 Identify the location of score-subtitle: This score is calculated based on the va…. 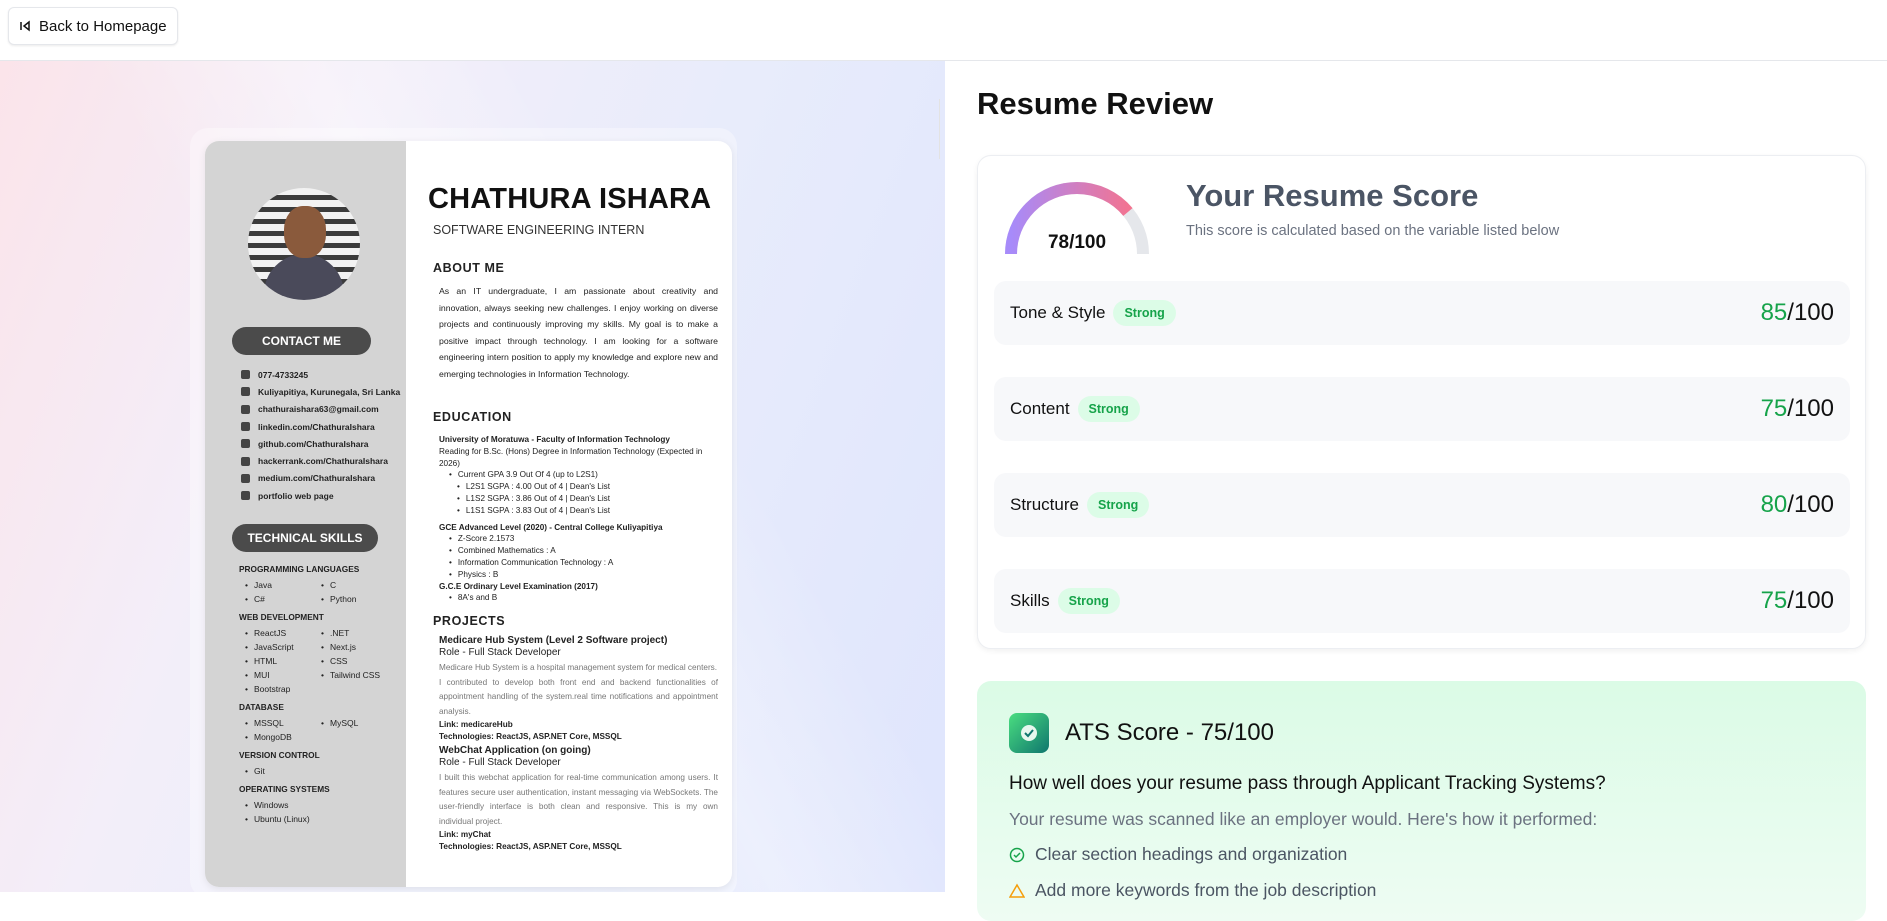
(1373, 231).